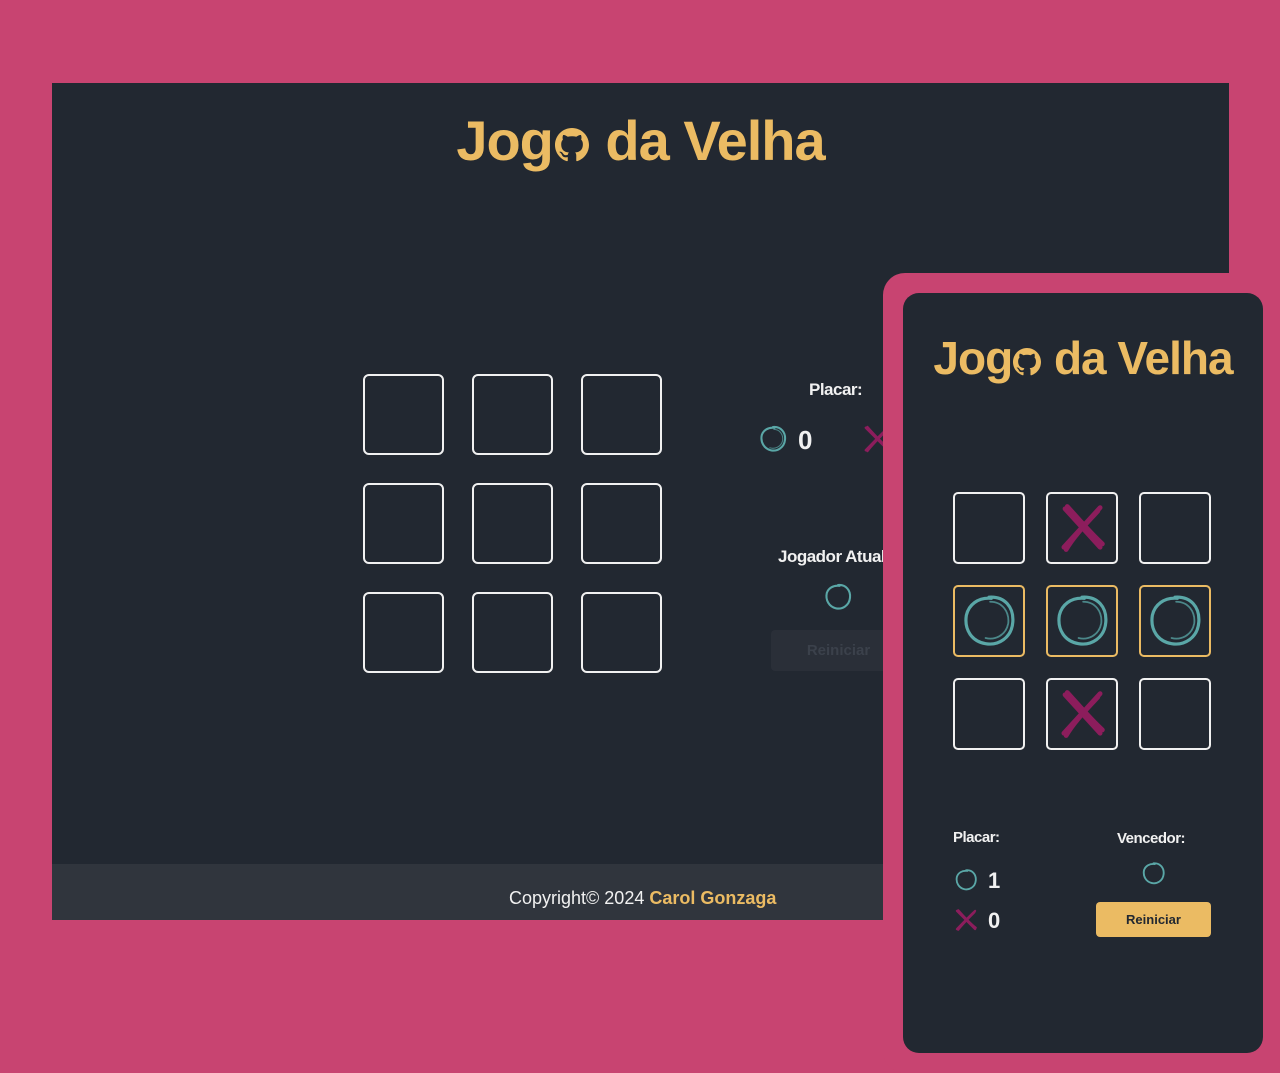 Image resolution: width=1280 pixels, height=1073 pixels. What do you see at coordinates (1153, 873) in the screenshot?
I see `winner-o-icon` at bounding box center [1153, 873].